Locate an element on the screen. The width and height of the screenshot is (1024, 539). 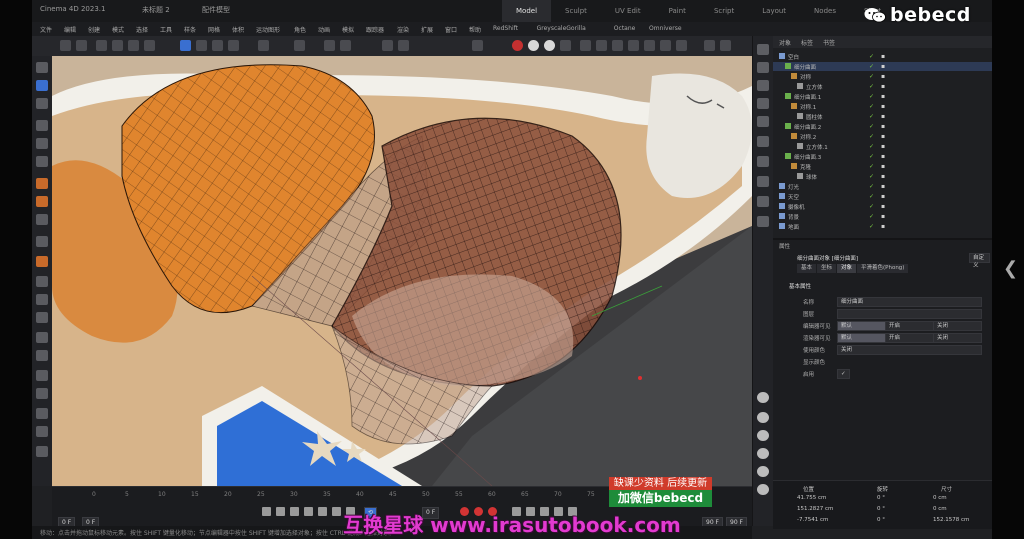
viewport-layout-icon is located at coordinates (709, 45).